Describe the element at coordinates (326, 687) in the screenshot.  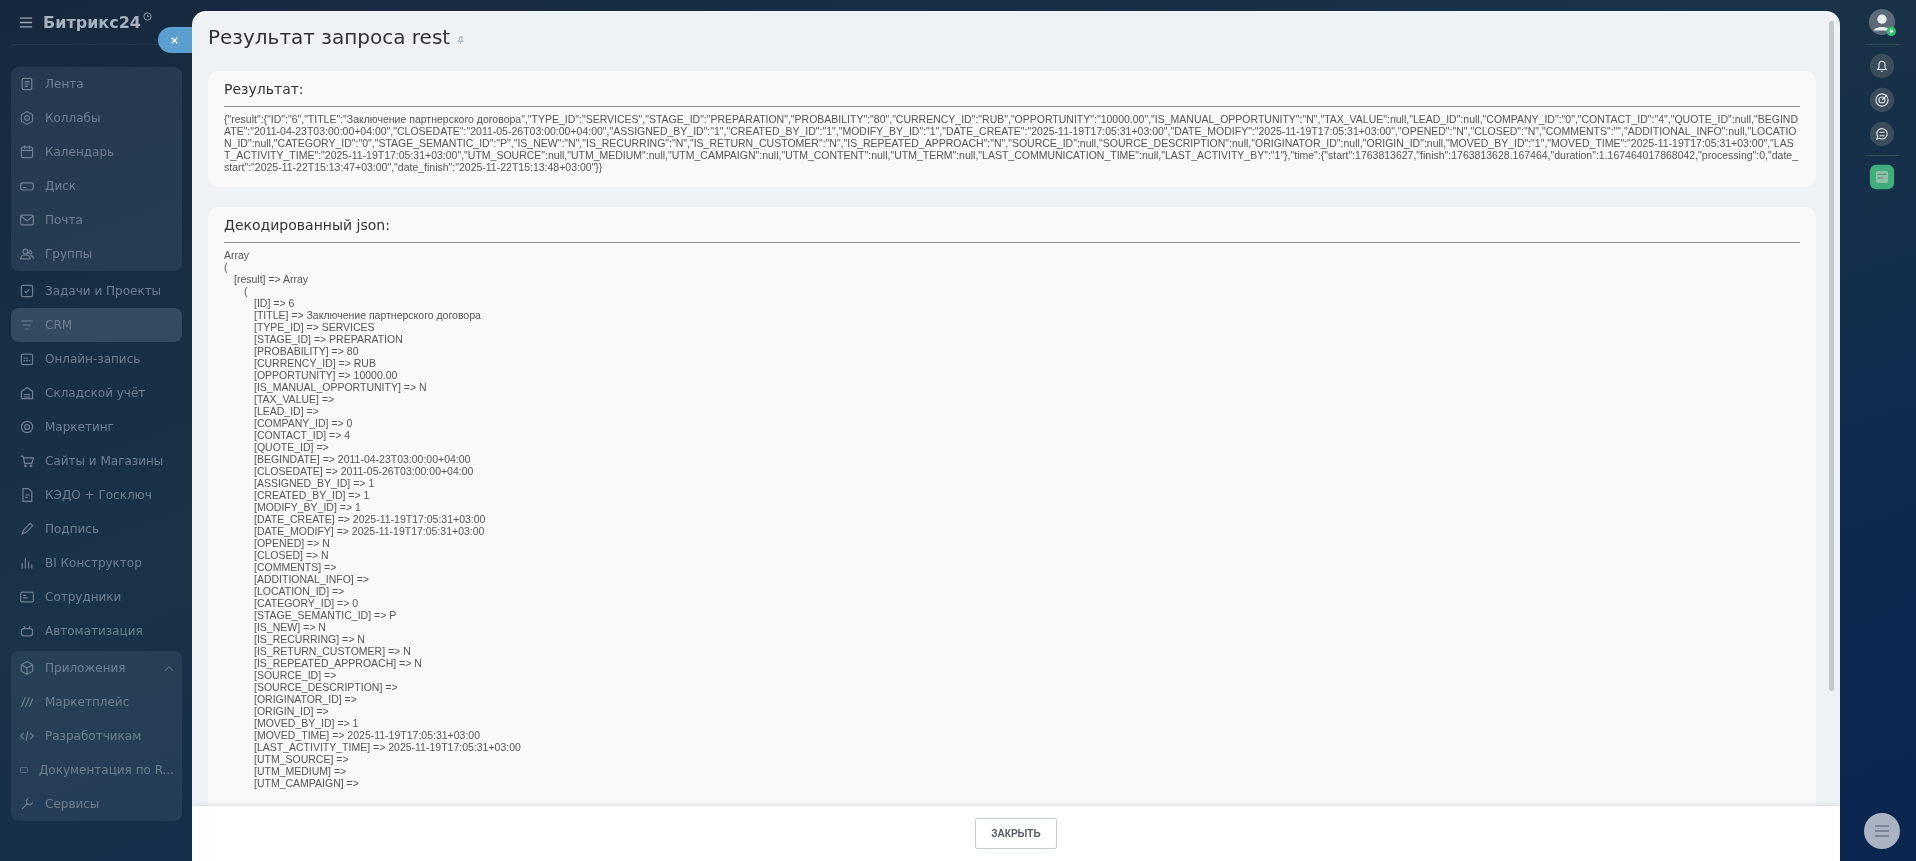
I see `code-line: [SOURCE_DESCRIPTION] =>` at that location.